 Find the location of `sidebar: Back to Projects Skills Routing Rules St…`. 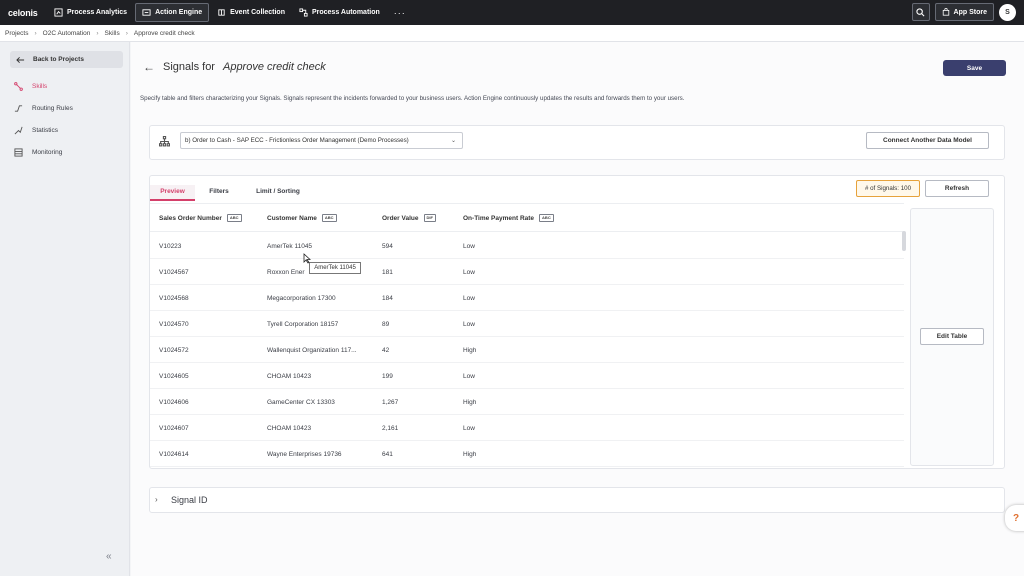

sidebar: Back to Projects Skills Routing Rules St… is located at coordinates (65, 309).